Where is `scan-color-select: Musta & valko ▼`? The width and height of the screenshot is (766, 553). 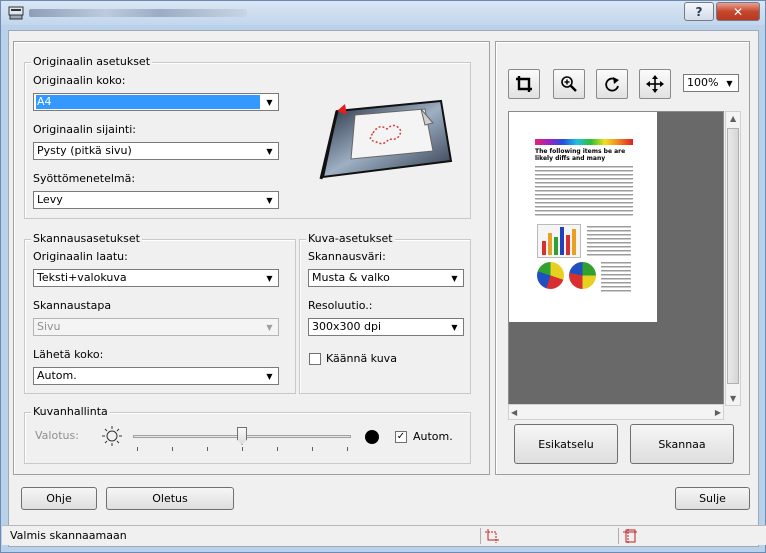 scan-color-select: Musta & valko ▼ is located at coordinates (386, 278).